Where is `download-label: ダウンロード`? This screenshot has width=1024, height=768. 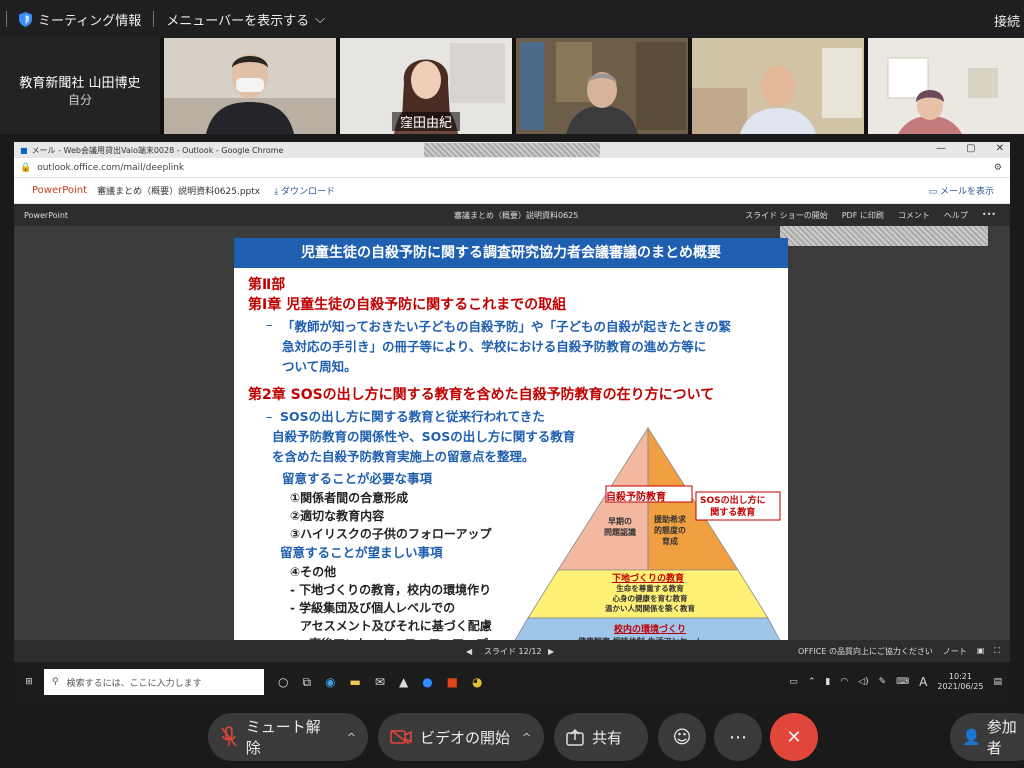
download-label: ダウンロード is located at coordinates (307, 192).